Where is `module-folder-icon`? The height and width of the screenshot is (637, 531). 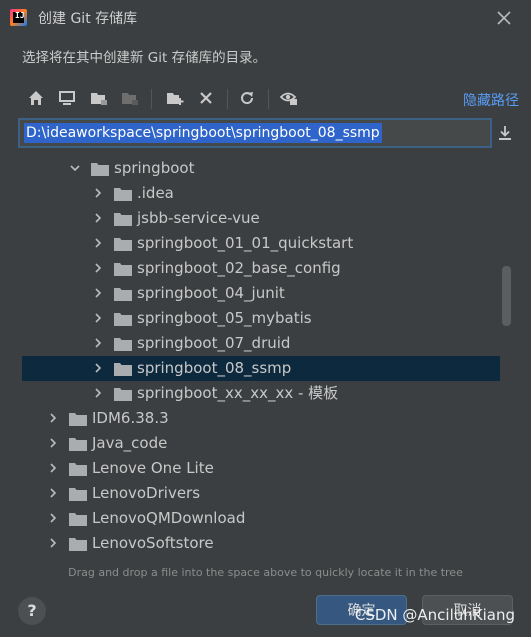 module-folder-icon is located at coordinates (130, 99).